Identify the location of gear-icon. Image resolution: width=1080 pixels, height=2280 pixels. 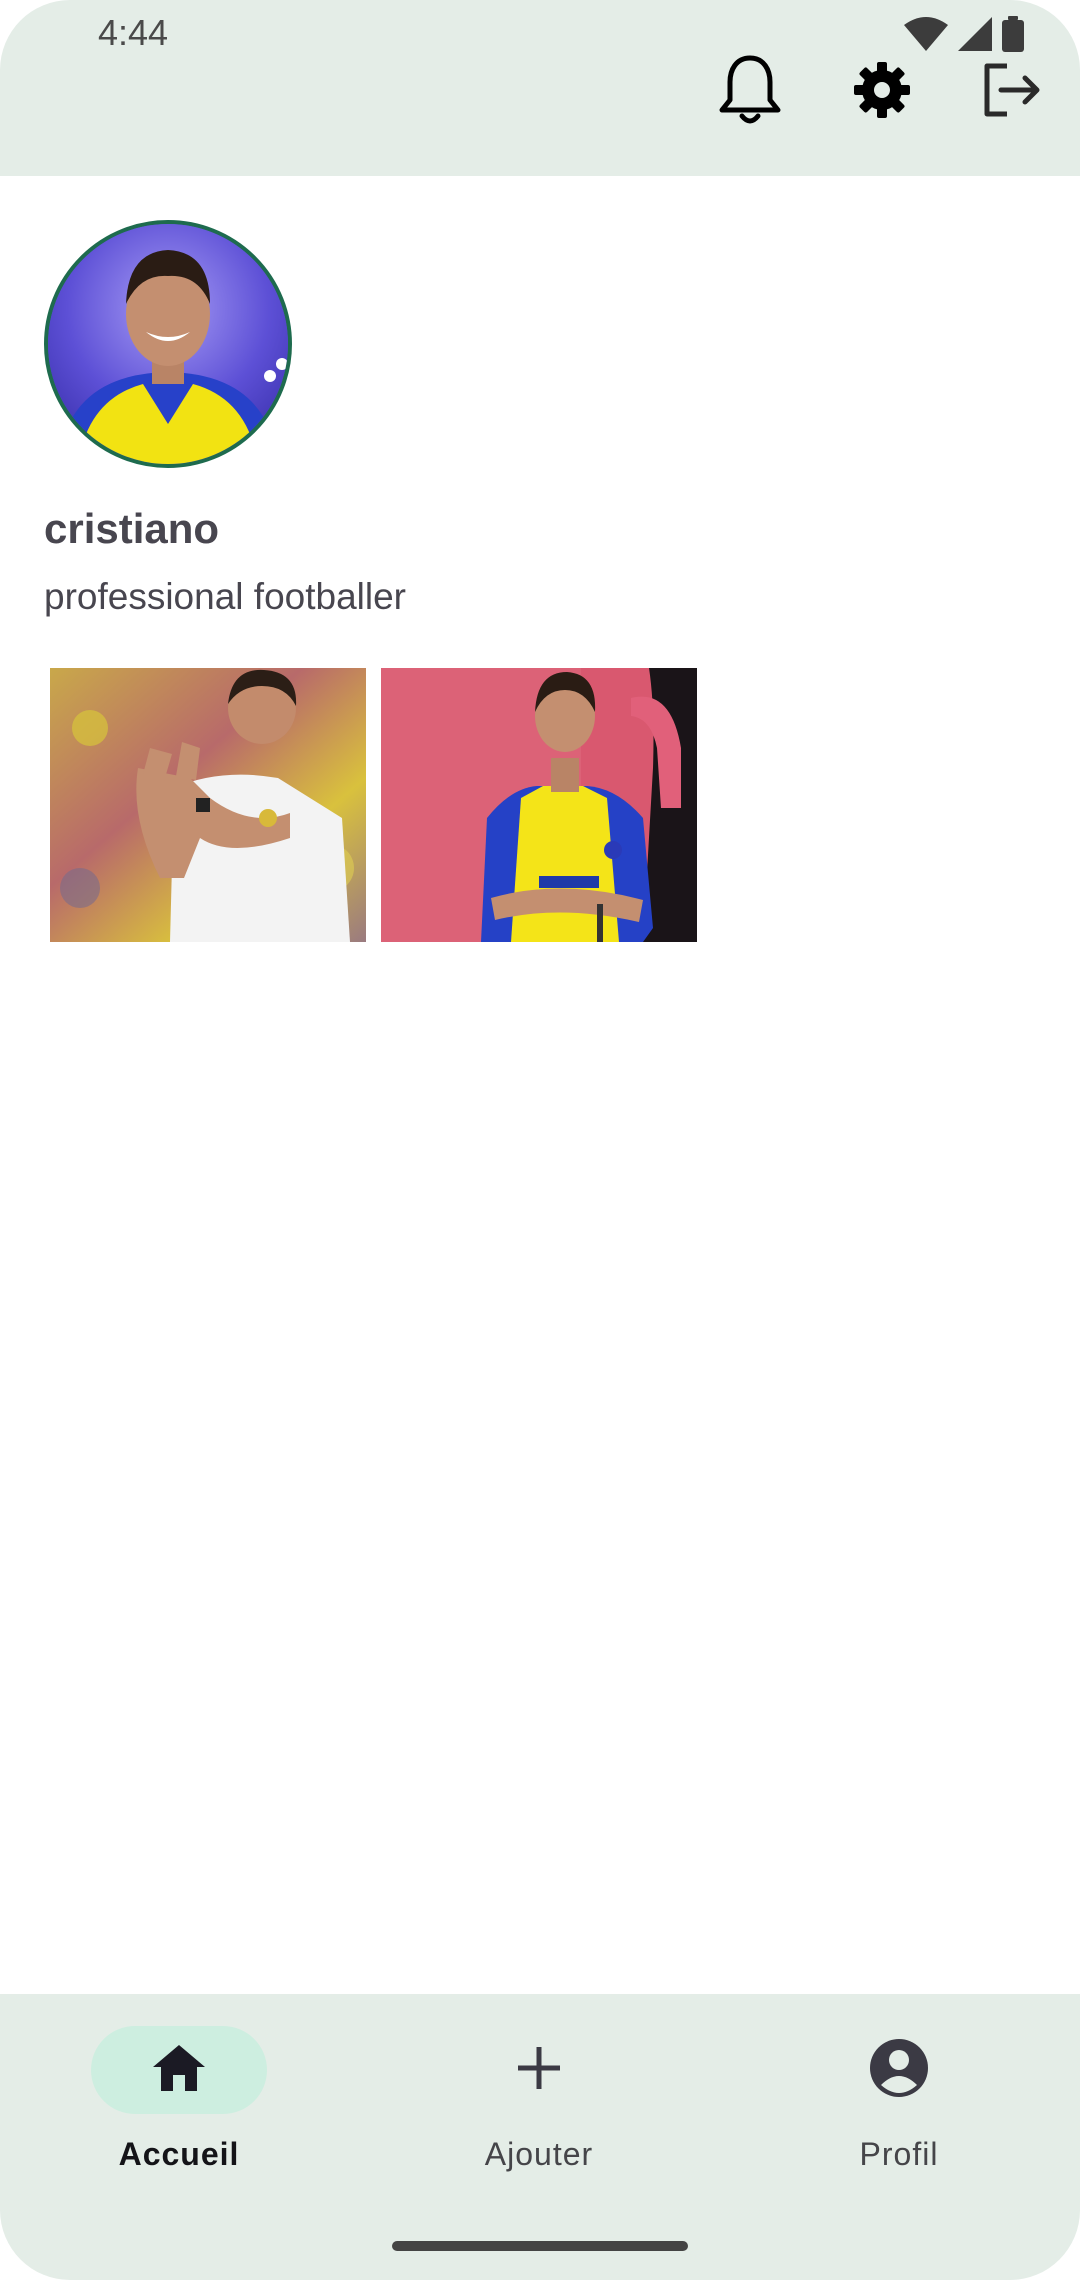
(882, 90).